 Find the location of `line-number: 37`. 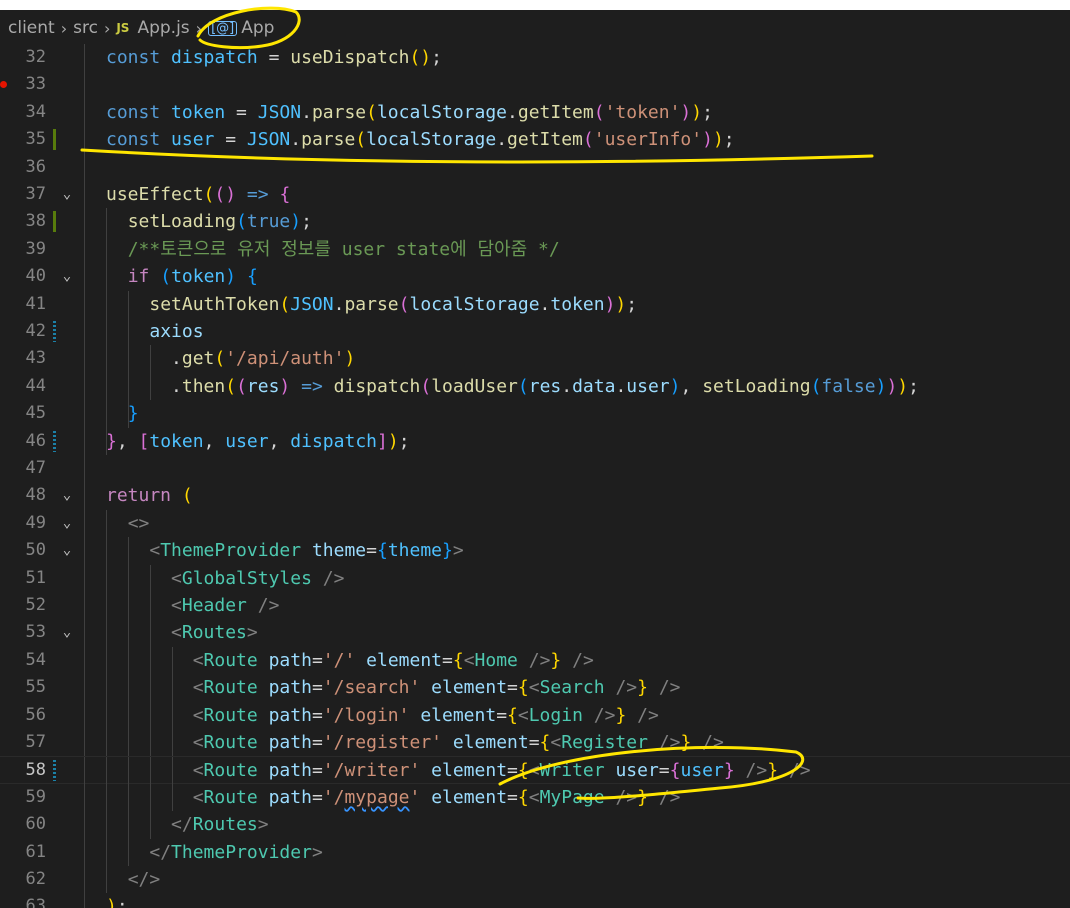

line-number: 37 is located at coordinates (35, 194).